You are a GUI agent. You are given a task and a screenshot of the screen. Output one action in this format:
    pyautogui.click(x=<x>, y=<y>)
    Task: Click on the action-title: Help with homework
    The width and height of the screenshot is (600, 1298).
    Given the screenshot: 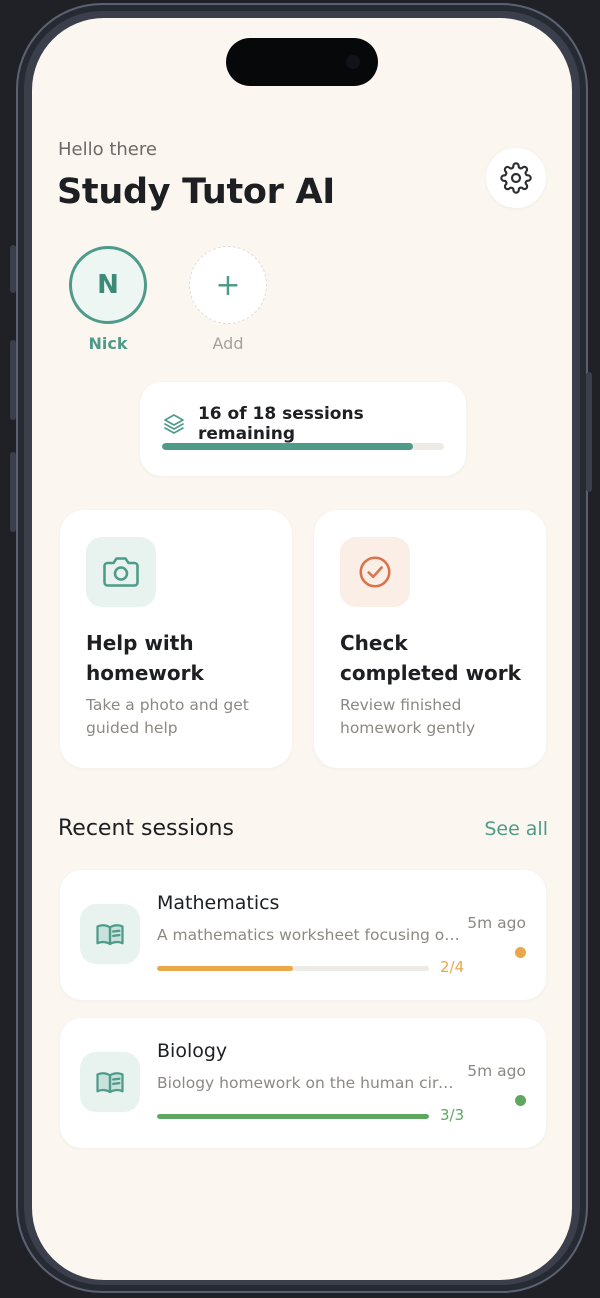 What is the action you would take?
    pyautogui.click(x=145, y=658)
    